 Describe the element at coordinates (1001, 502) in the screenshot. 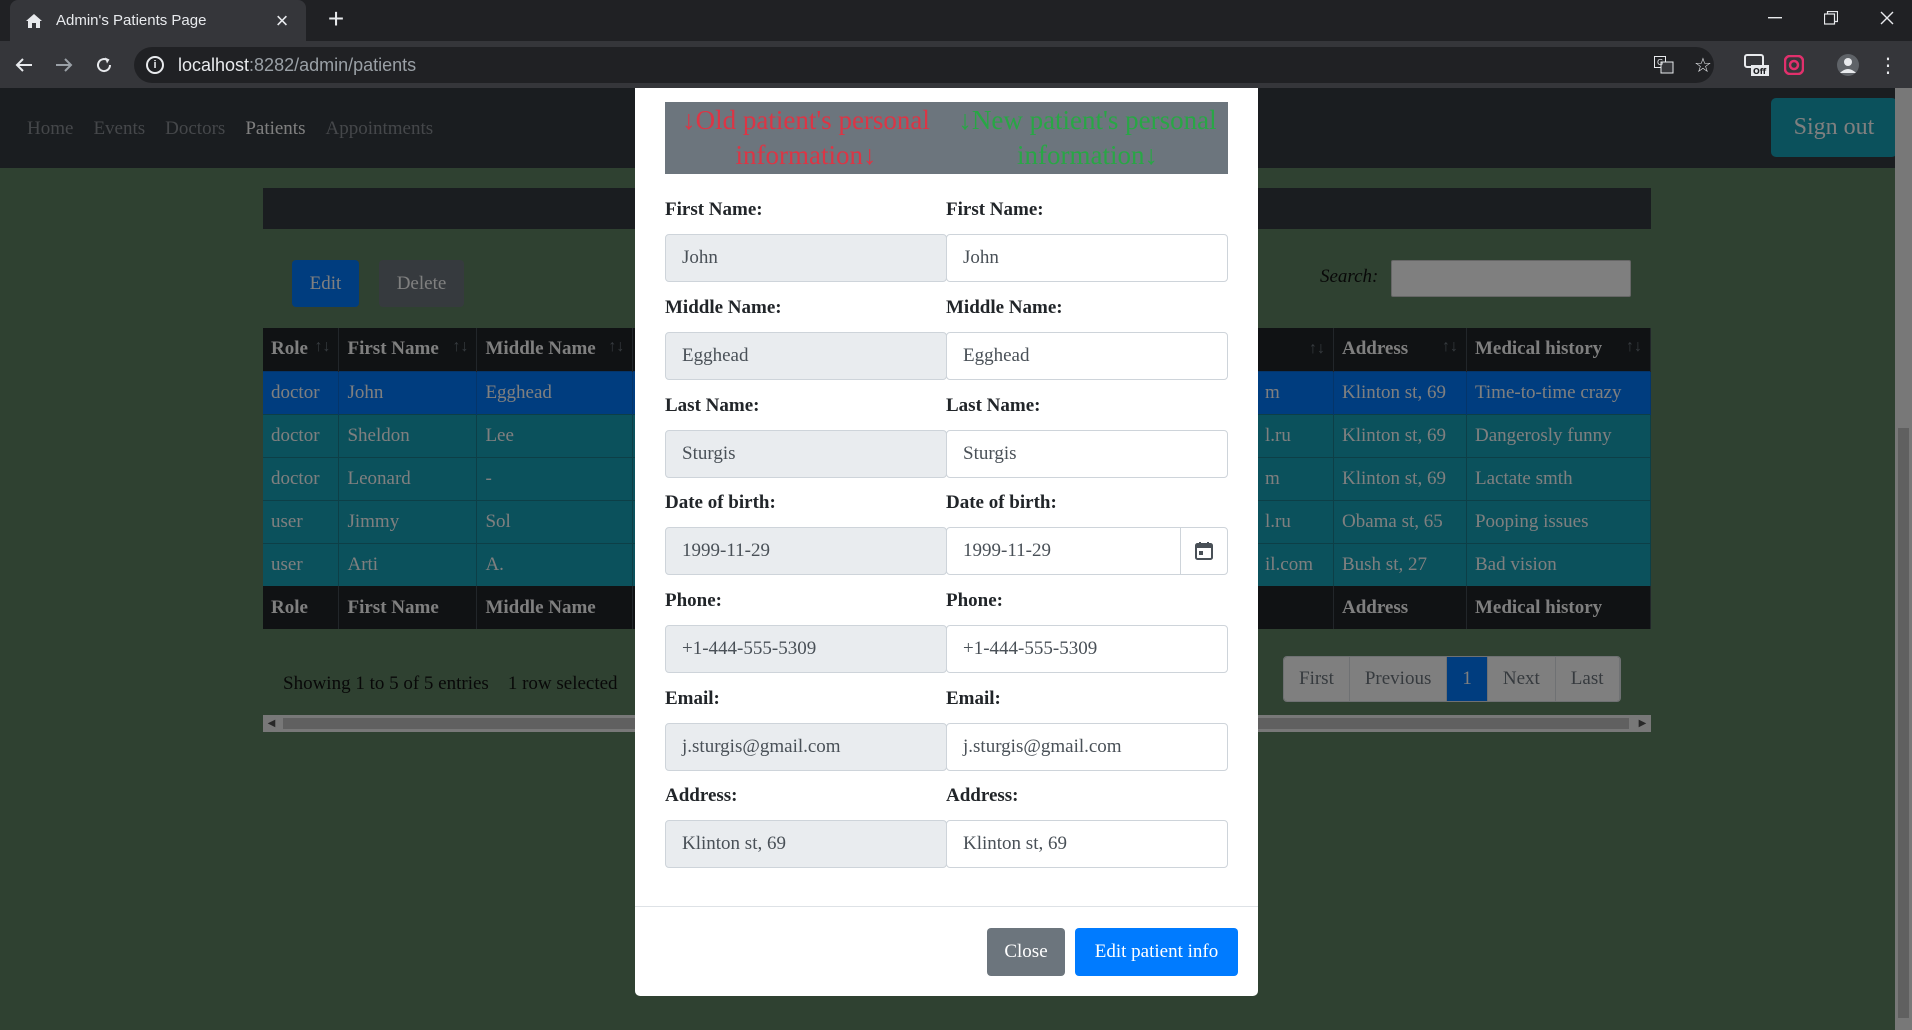

I see `new-dob-label: Date of birth:` at that location.